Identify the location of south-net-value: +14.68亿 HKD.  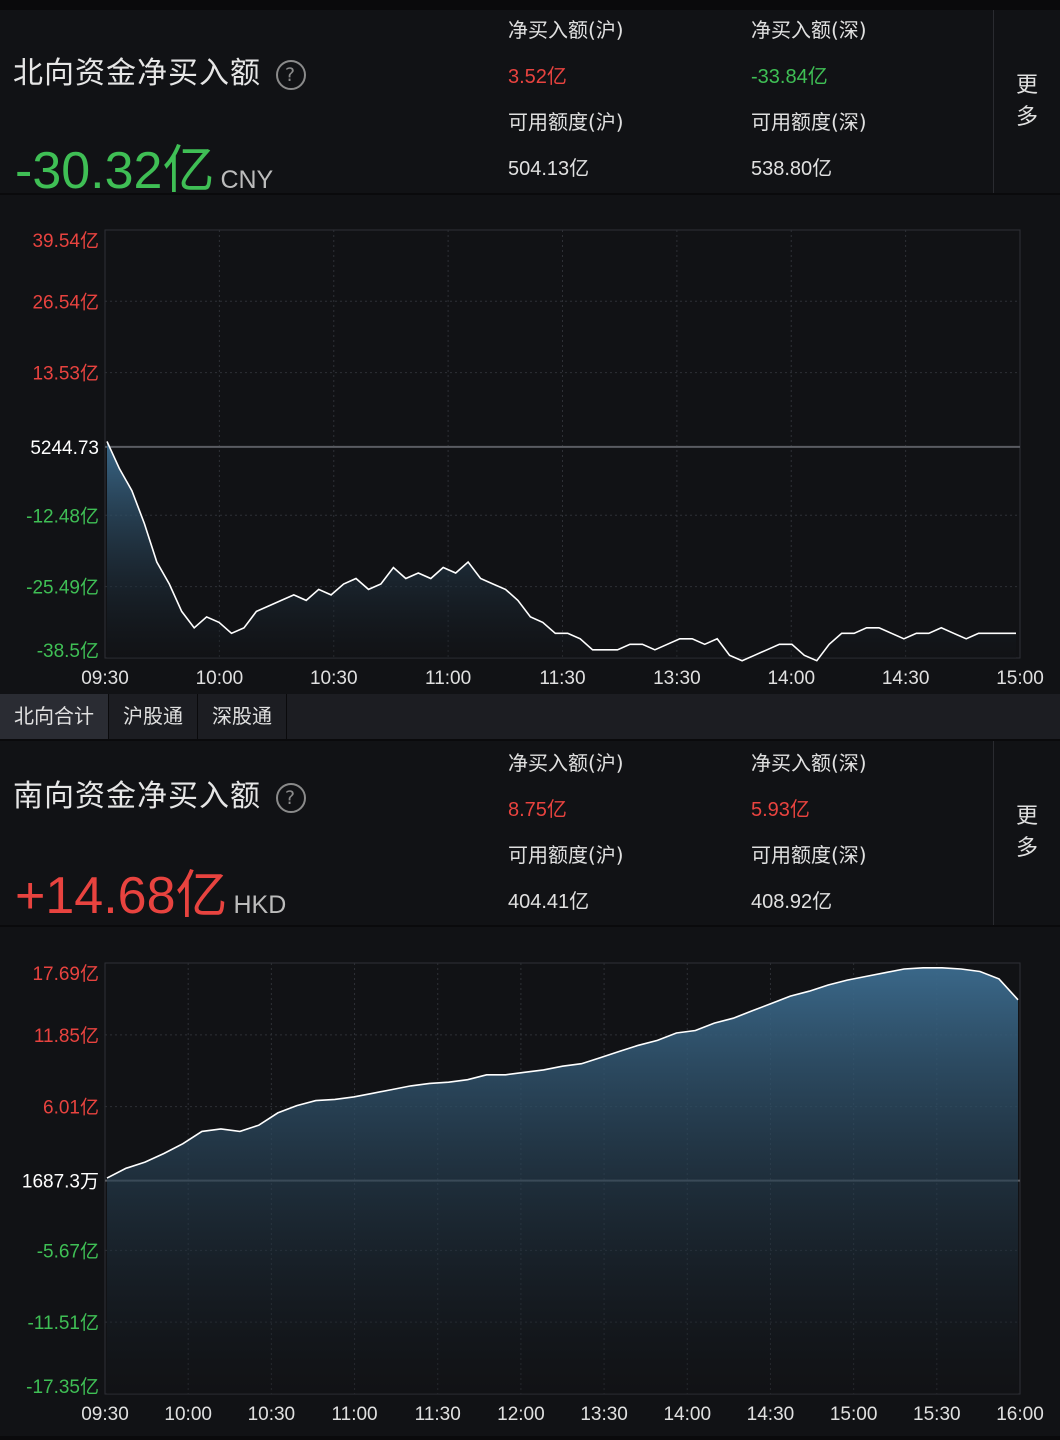
(150, 890).